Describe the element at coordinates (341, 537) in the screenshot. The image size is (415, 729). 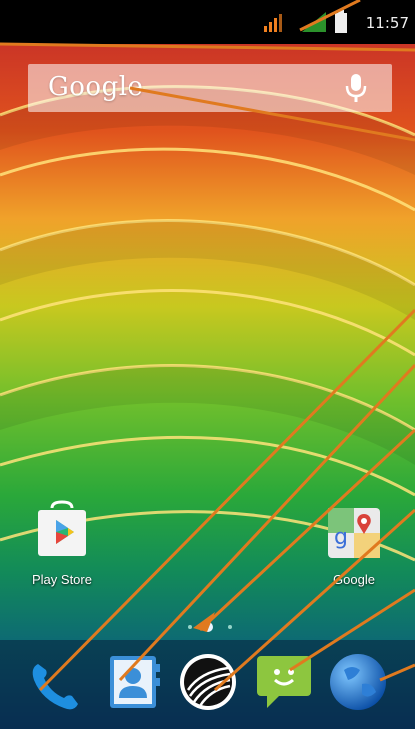
I see `svg-text: g` at that location.